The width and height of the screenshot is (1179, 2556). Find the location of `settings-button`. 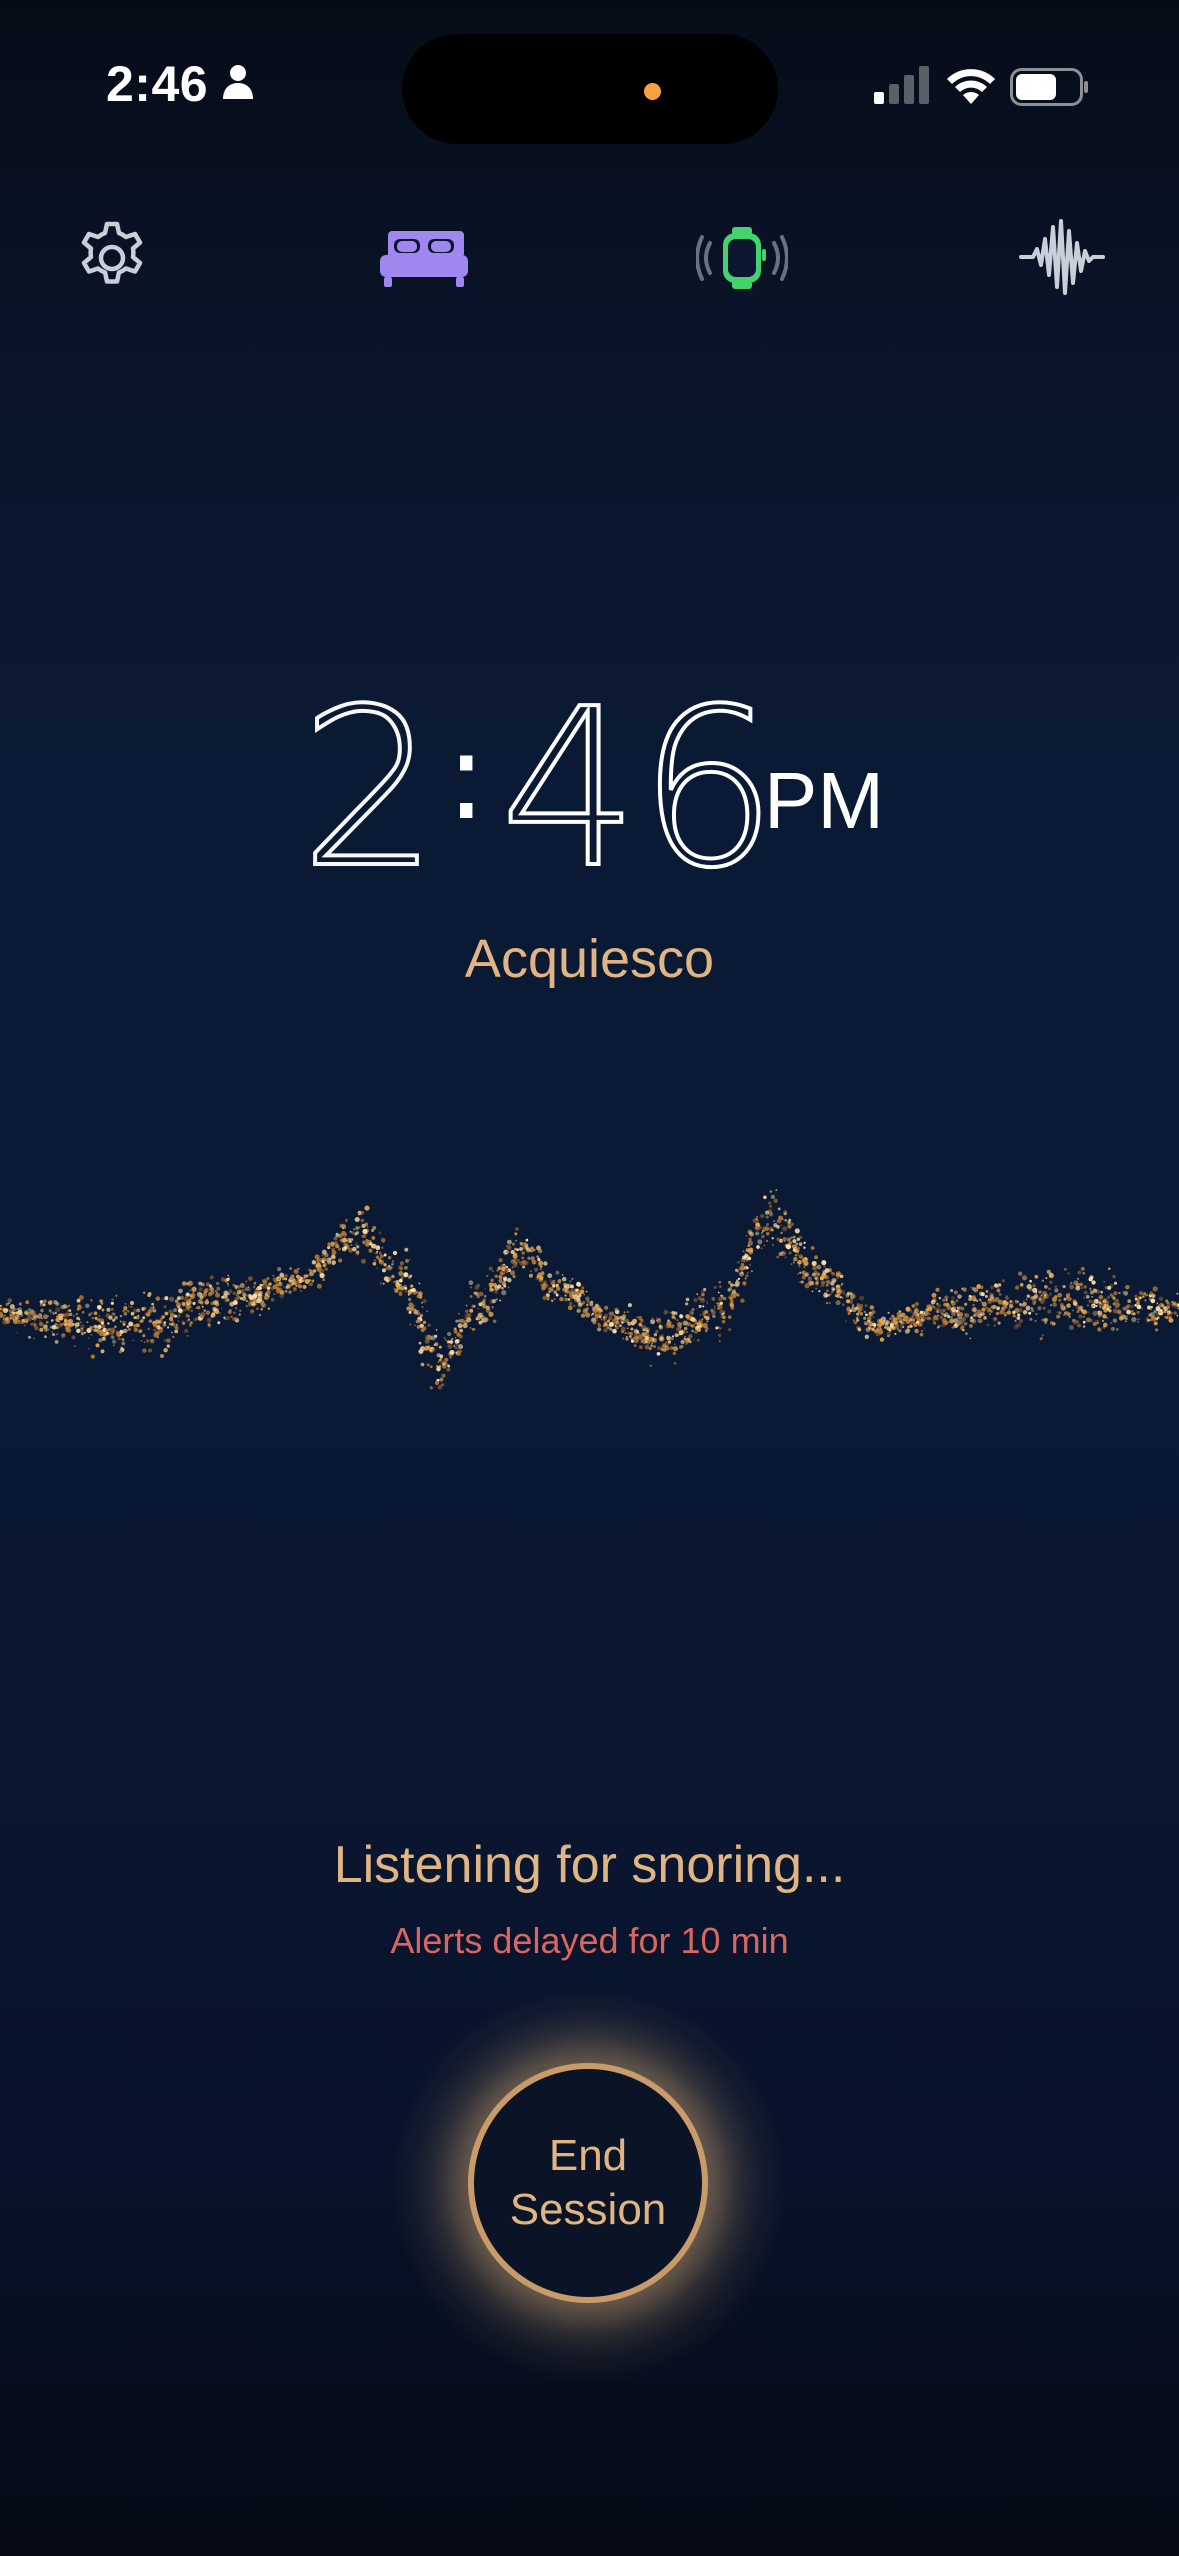

settings-button is located at coordinates (112, 258).